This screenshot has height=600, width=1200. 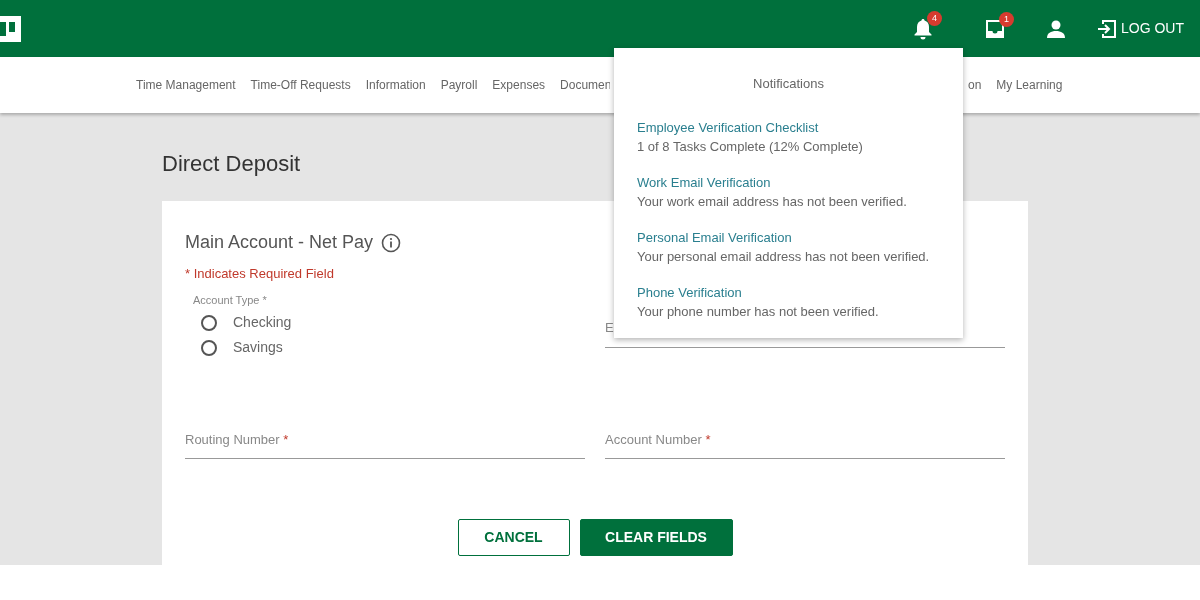 I want to click on info-icon, so click(x=391, y=242).